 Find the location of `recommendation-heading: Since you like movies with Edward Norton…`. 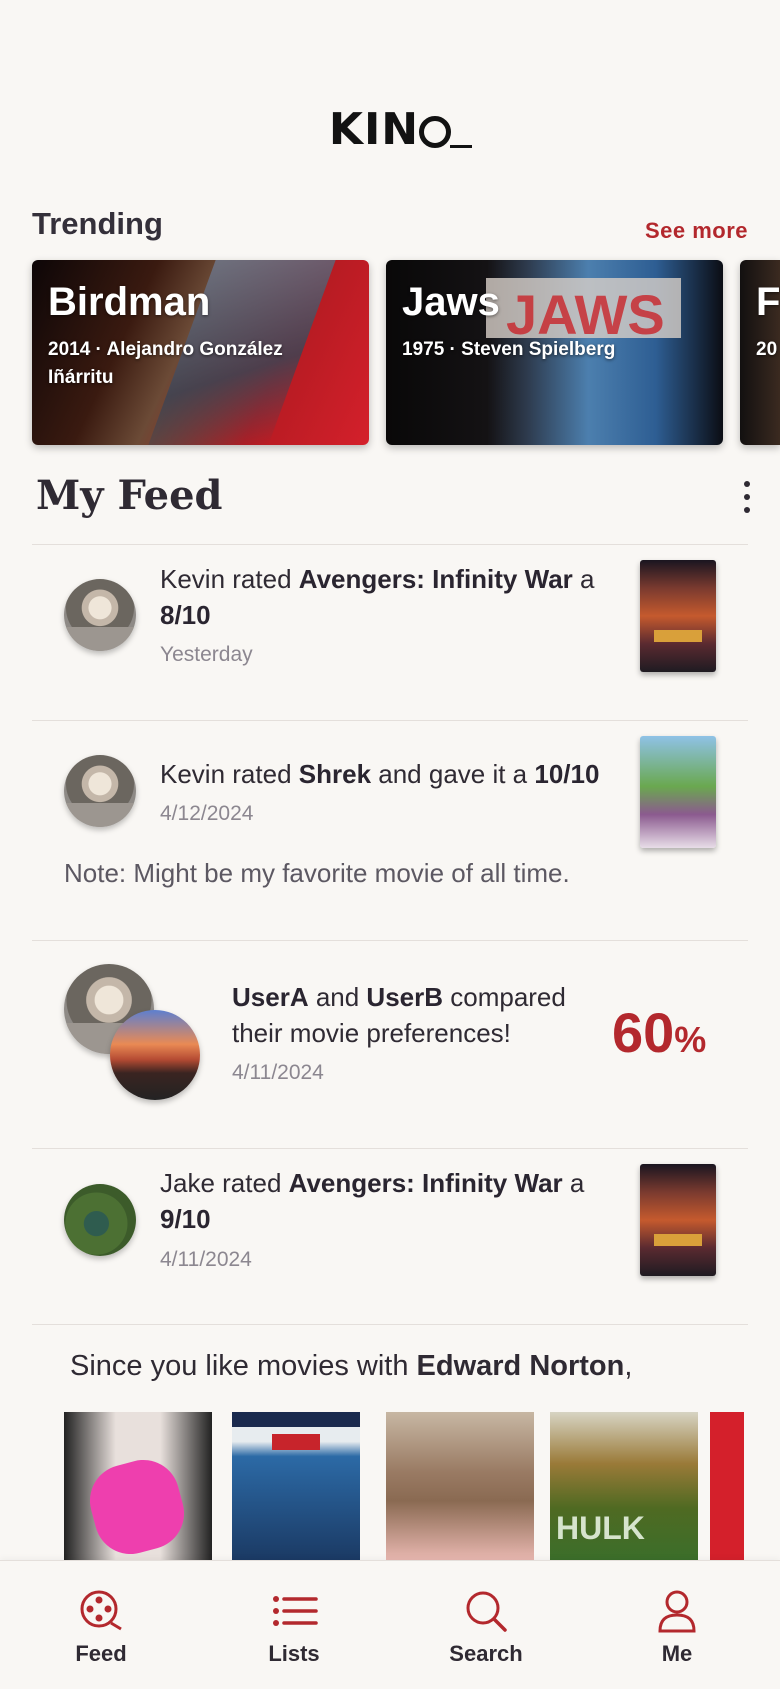

recommendation-heading: Since you like movies with Edward Norton… is located at coordinates (351, 1366).